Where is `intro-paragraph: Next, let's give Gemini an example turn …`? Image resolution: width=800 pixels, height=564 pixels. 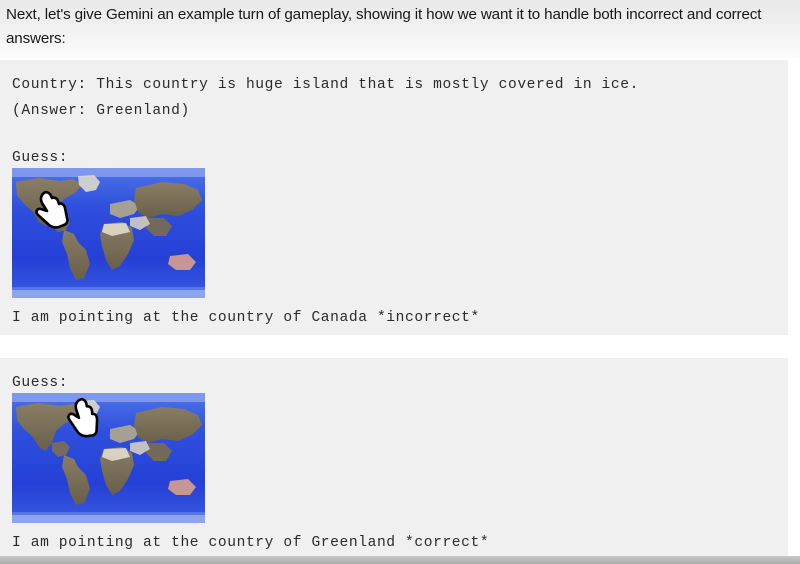 intro-paragraph: Next, let's give Gemini an example turn … is located at coordinates (386, 26).